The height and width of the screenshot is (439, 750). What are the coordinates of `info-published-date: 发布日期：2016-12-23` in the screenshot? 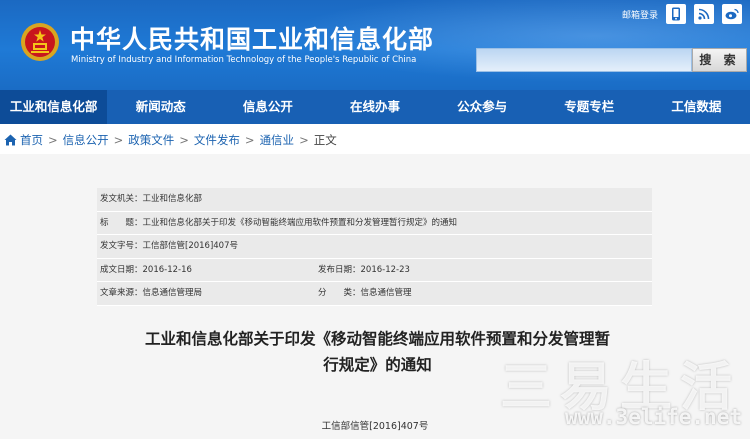 It's located at (364, 269).